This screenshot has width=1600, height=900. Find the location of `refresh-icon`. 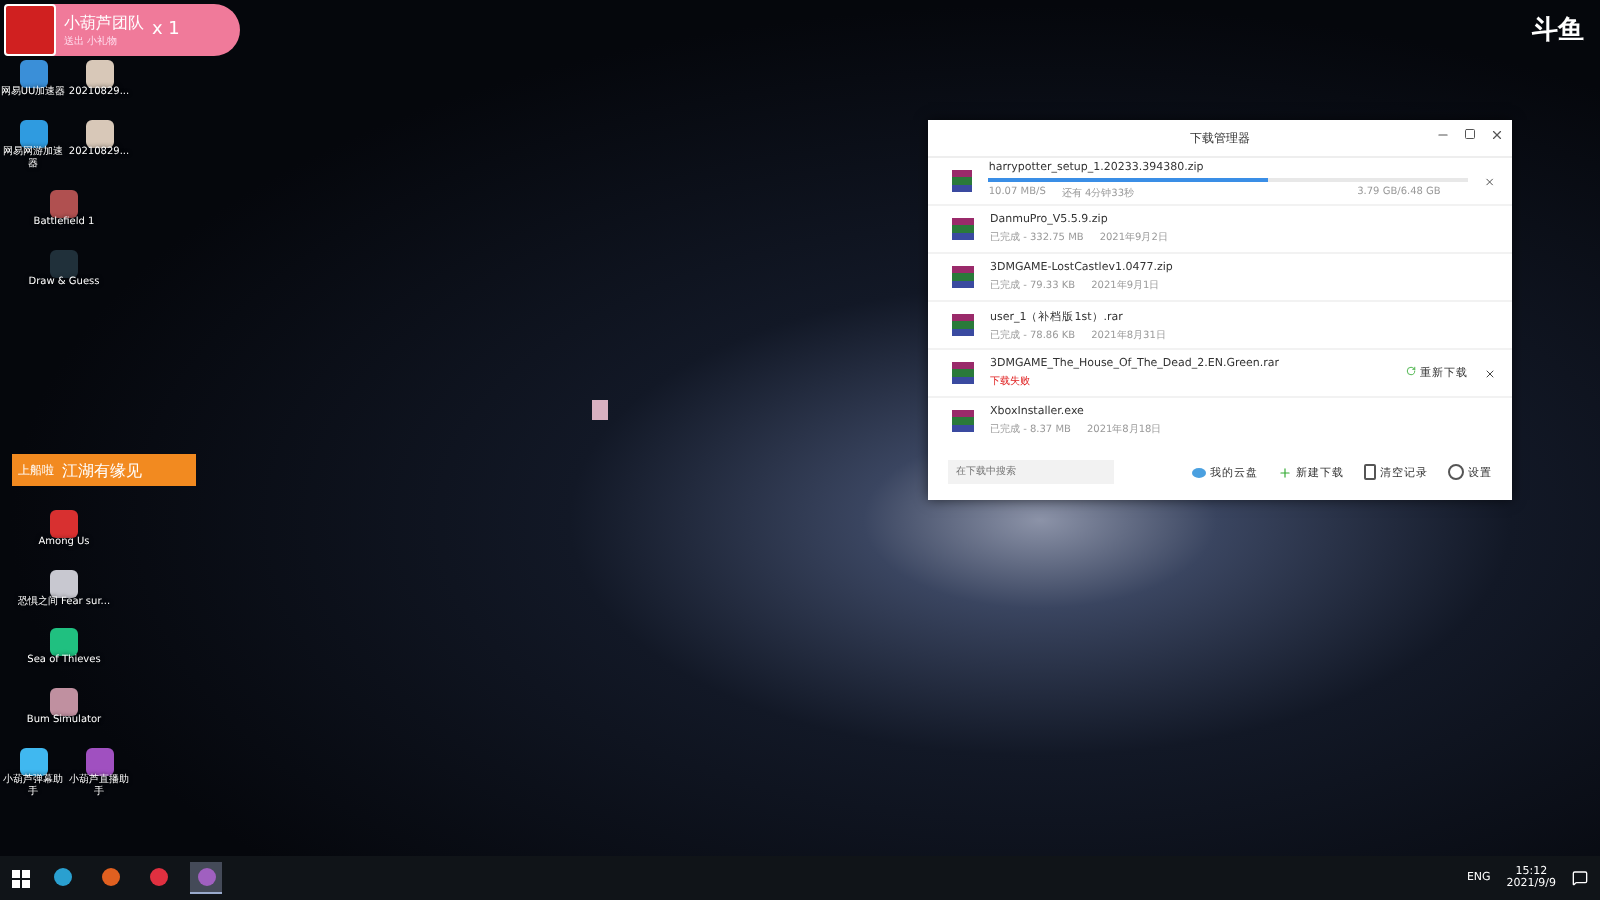

refresh-icon is located at coordinates (1411, 371).